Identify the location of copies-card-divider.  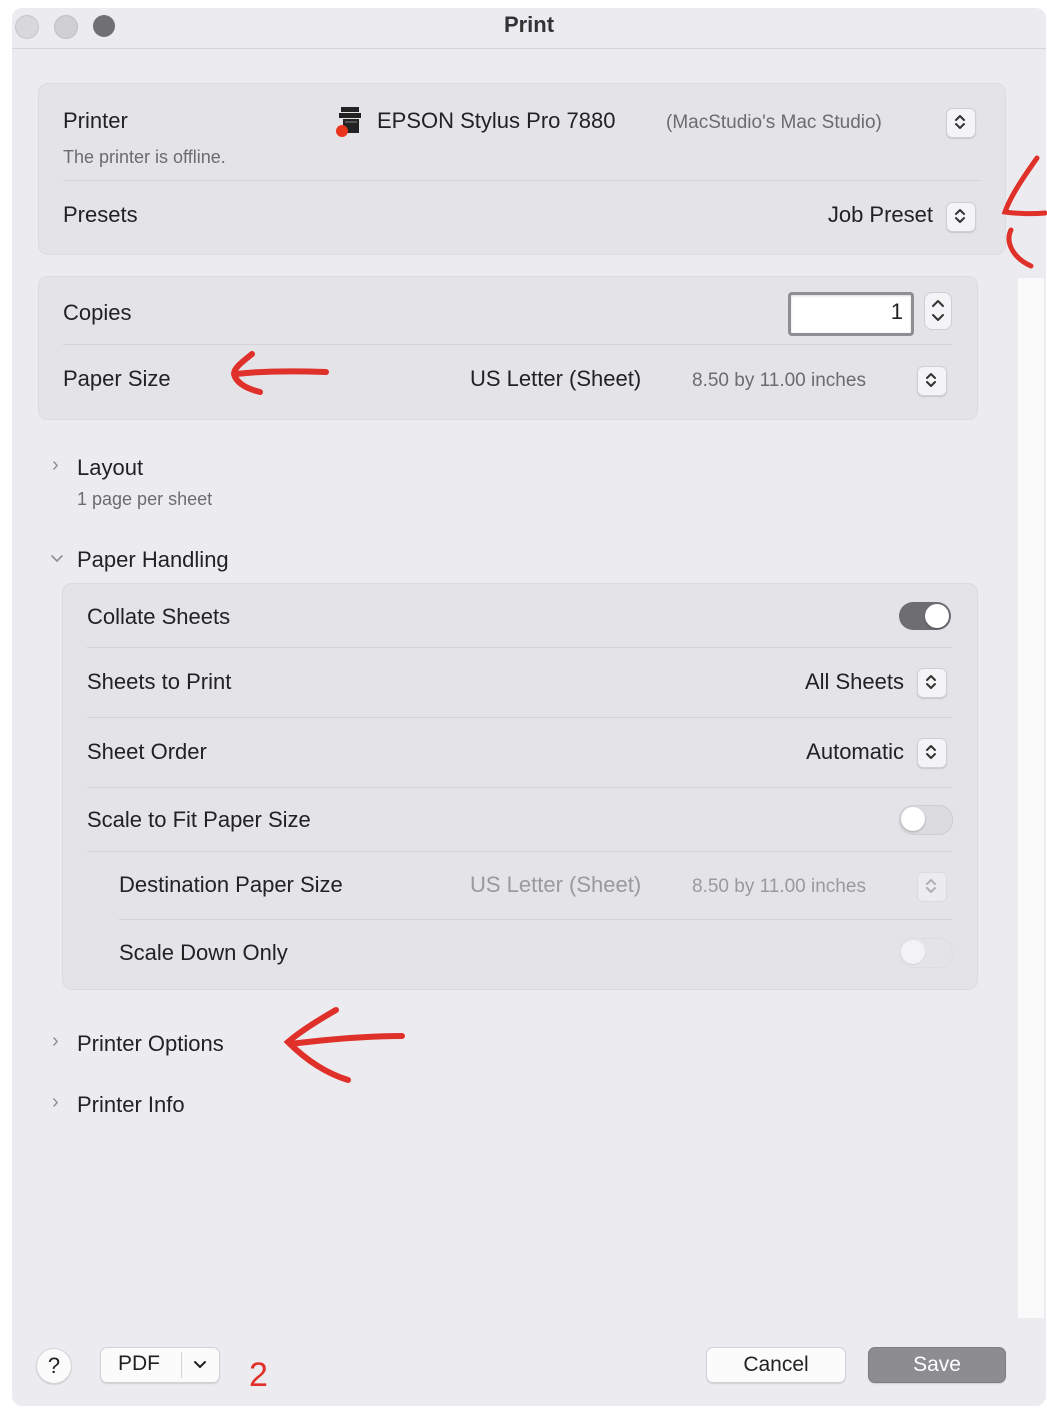
(507, 344).